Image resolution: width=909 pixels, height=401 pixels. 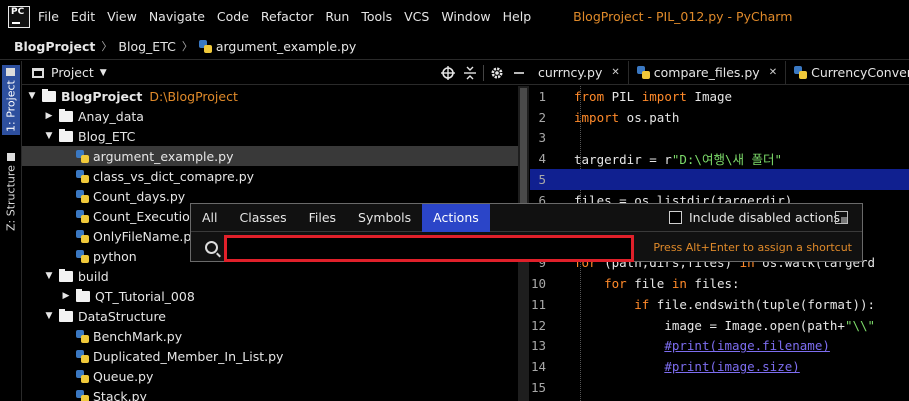 What do you see at coordinates (719, 179) in the screenshot?
I see `code-line: 5` at bounding box center [719, 179].